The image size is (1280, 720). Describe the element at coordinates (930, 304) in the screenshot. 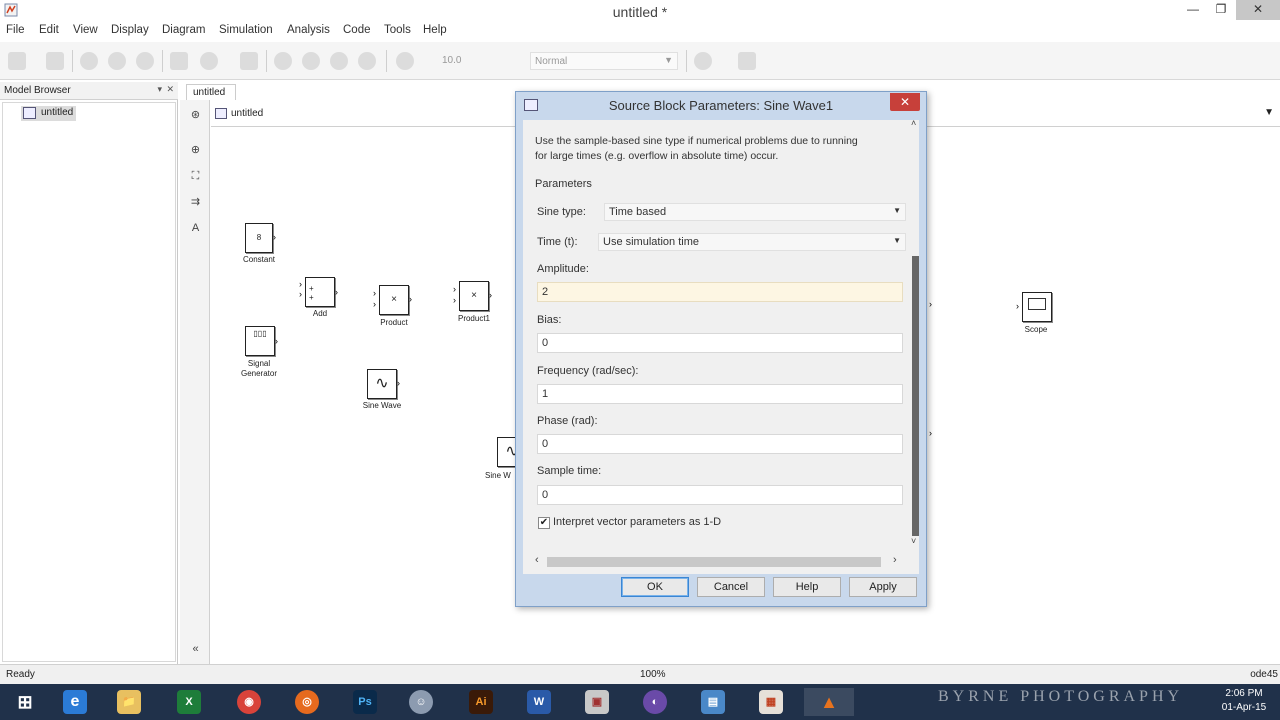

I see `output-port-icon: ›` at that location.